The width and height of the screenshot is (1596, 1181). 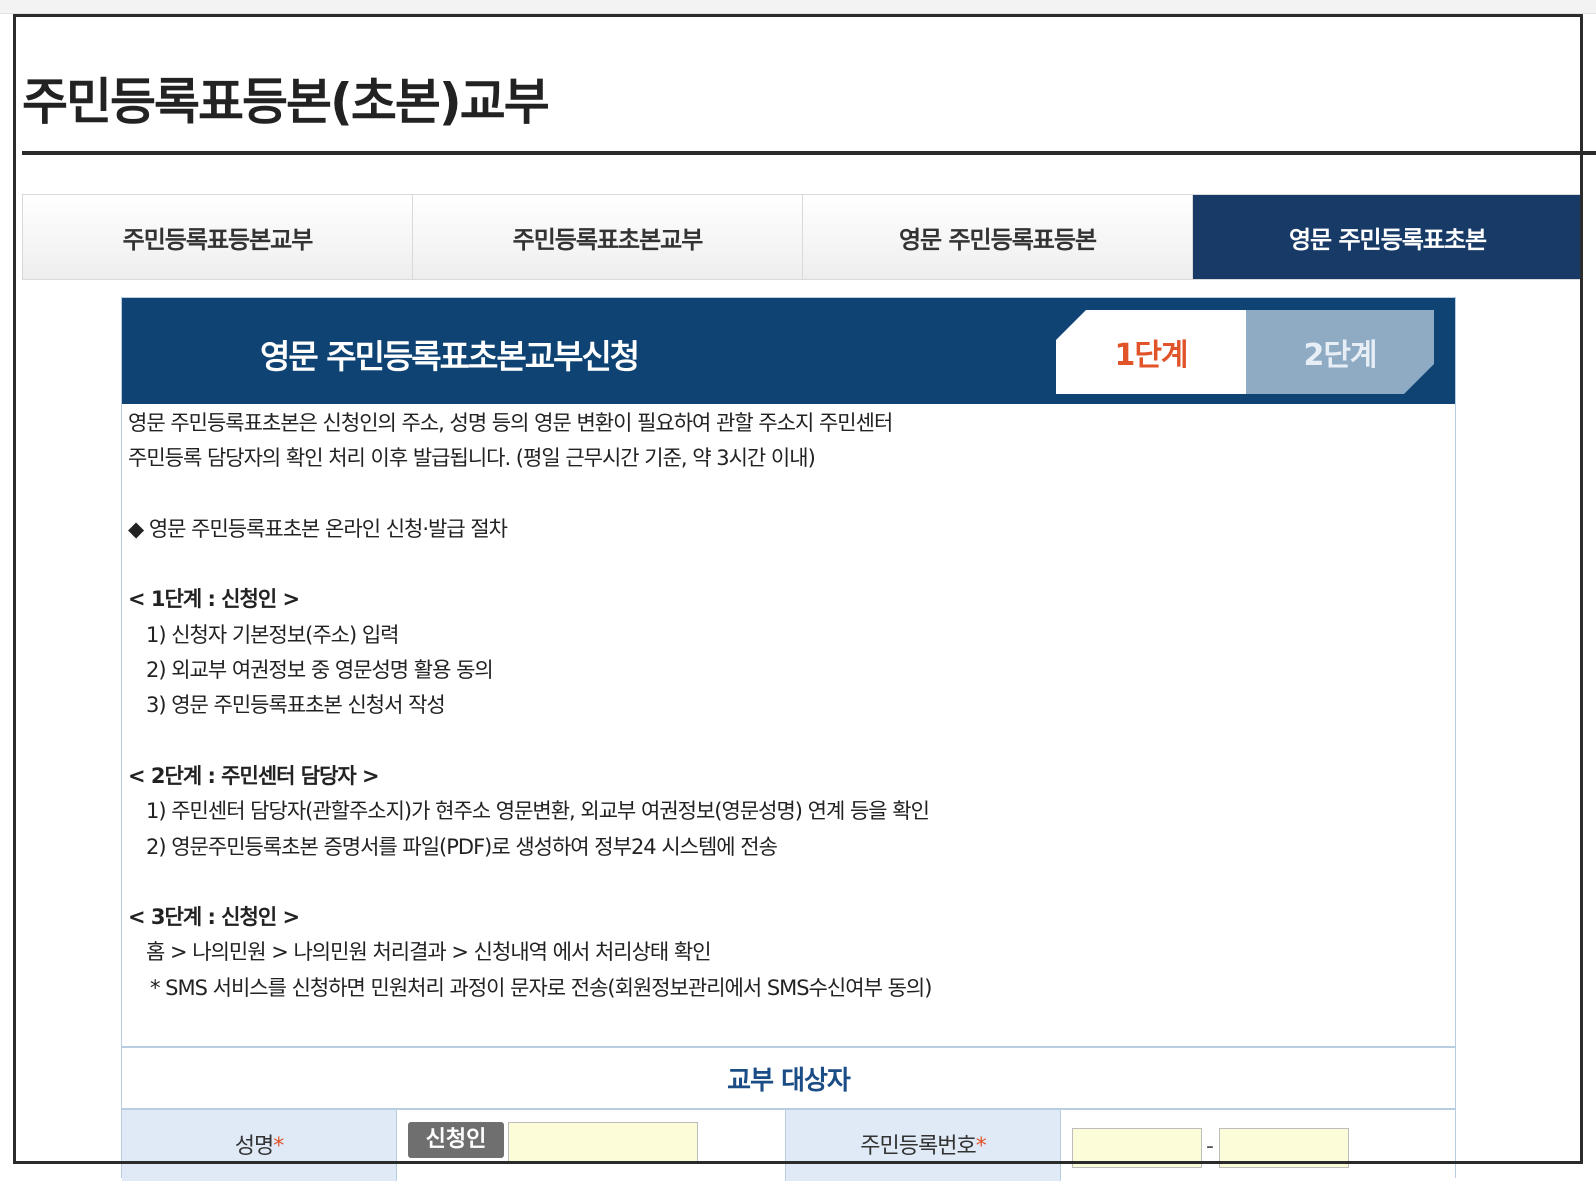 What do you see at coordinates (296, 705) in the screenshot?
I see `list-item: 3) 영문 주민등록표초본 신청서 작성` at bounding box center [296, 705].